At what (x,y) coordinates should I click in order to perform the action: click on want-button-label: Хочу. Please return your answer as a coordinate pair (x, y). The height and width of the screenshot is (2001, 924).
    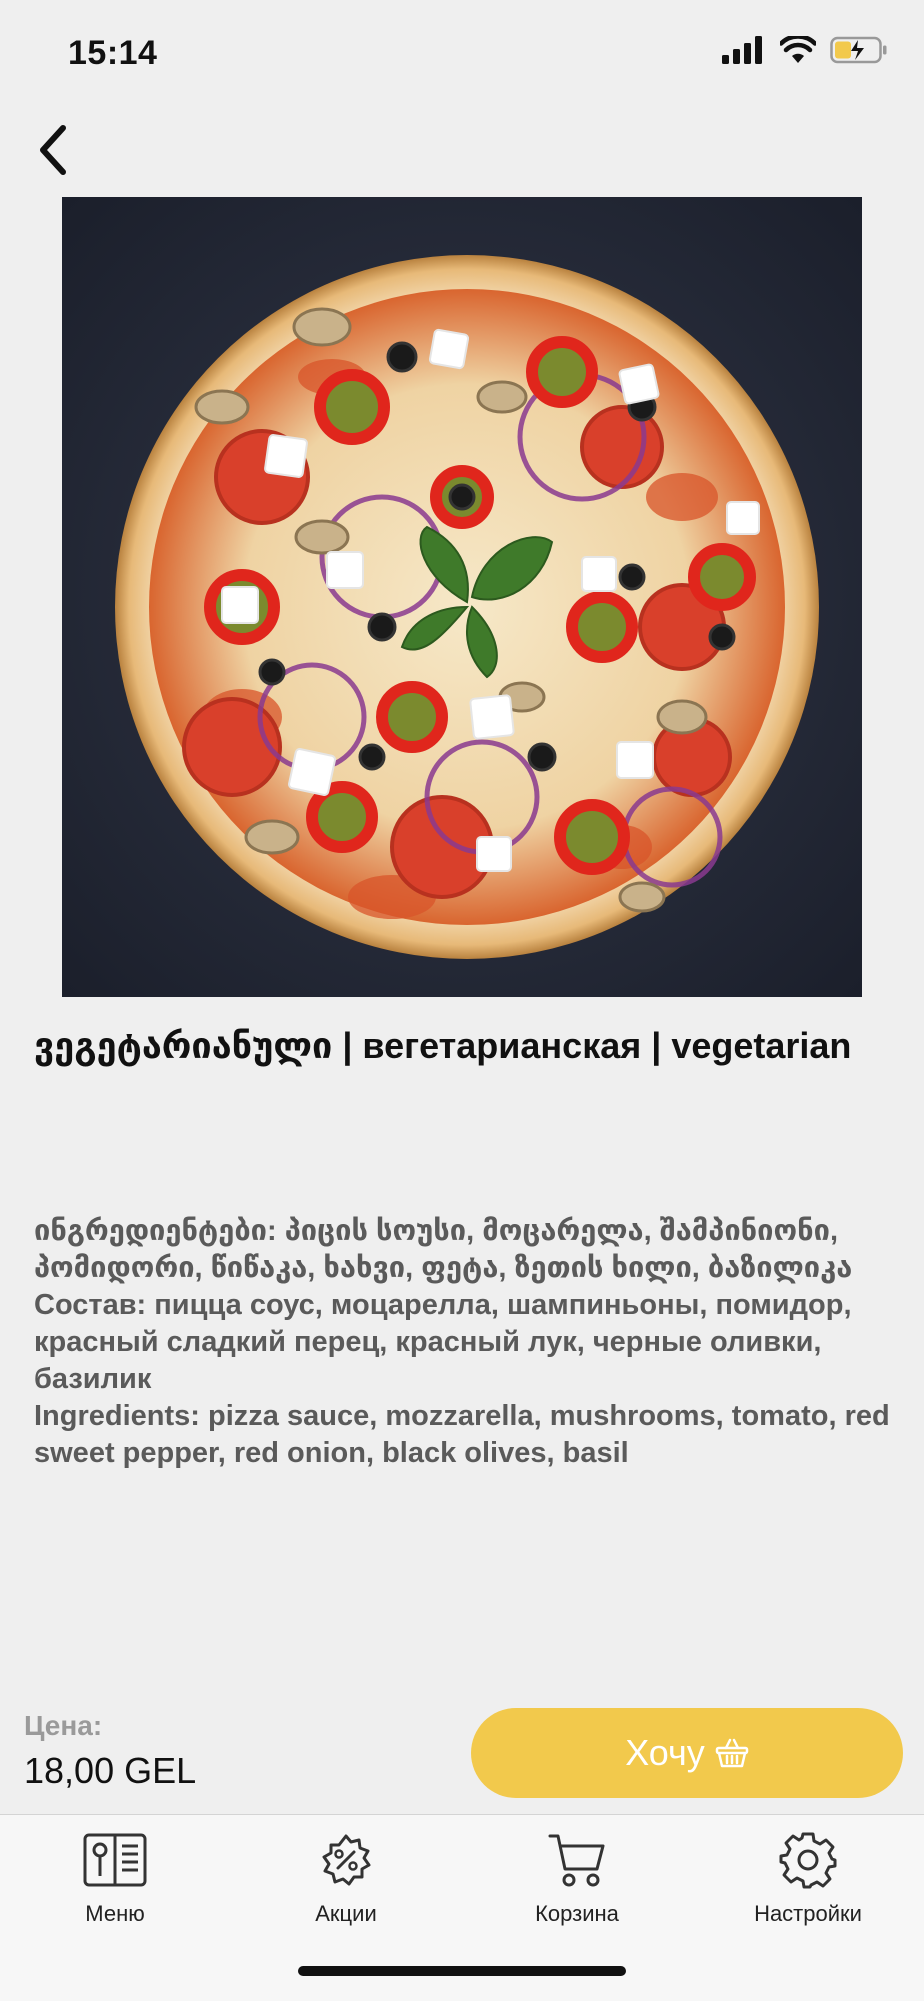
    Looking at the image, I should click on (665, 1752).